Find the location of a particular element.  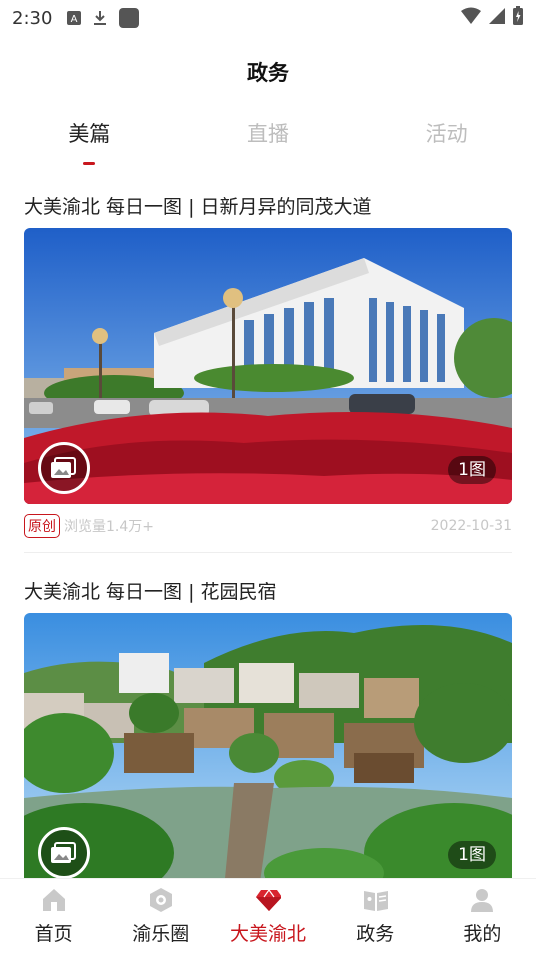

gem-icon is located at coordinates (268, 900).